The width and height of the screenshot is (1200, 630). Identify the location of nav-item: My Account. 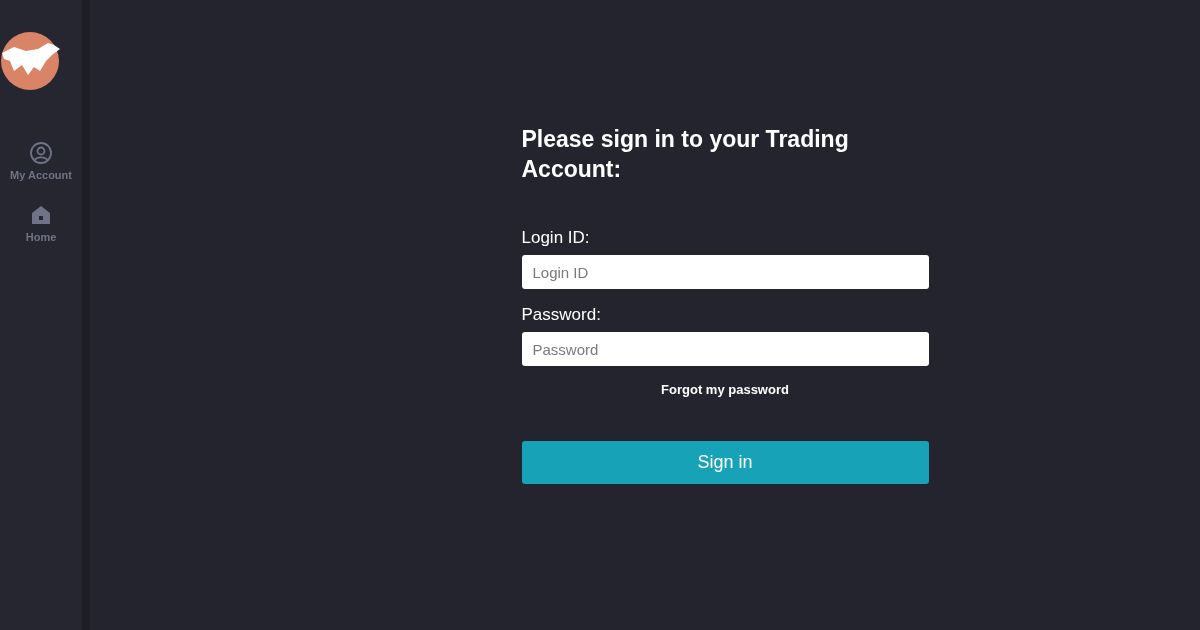
(41, 161).